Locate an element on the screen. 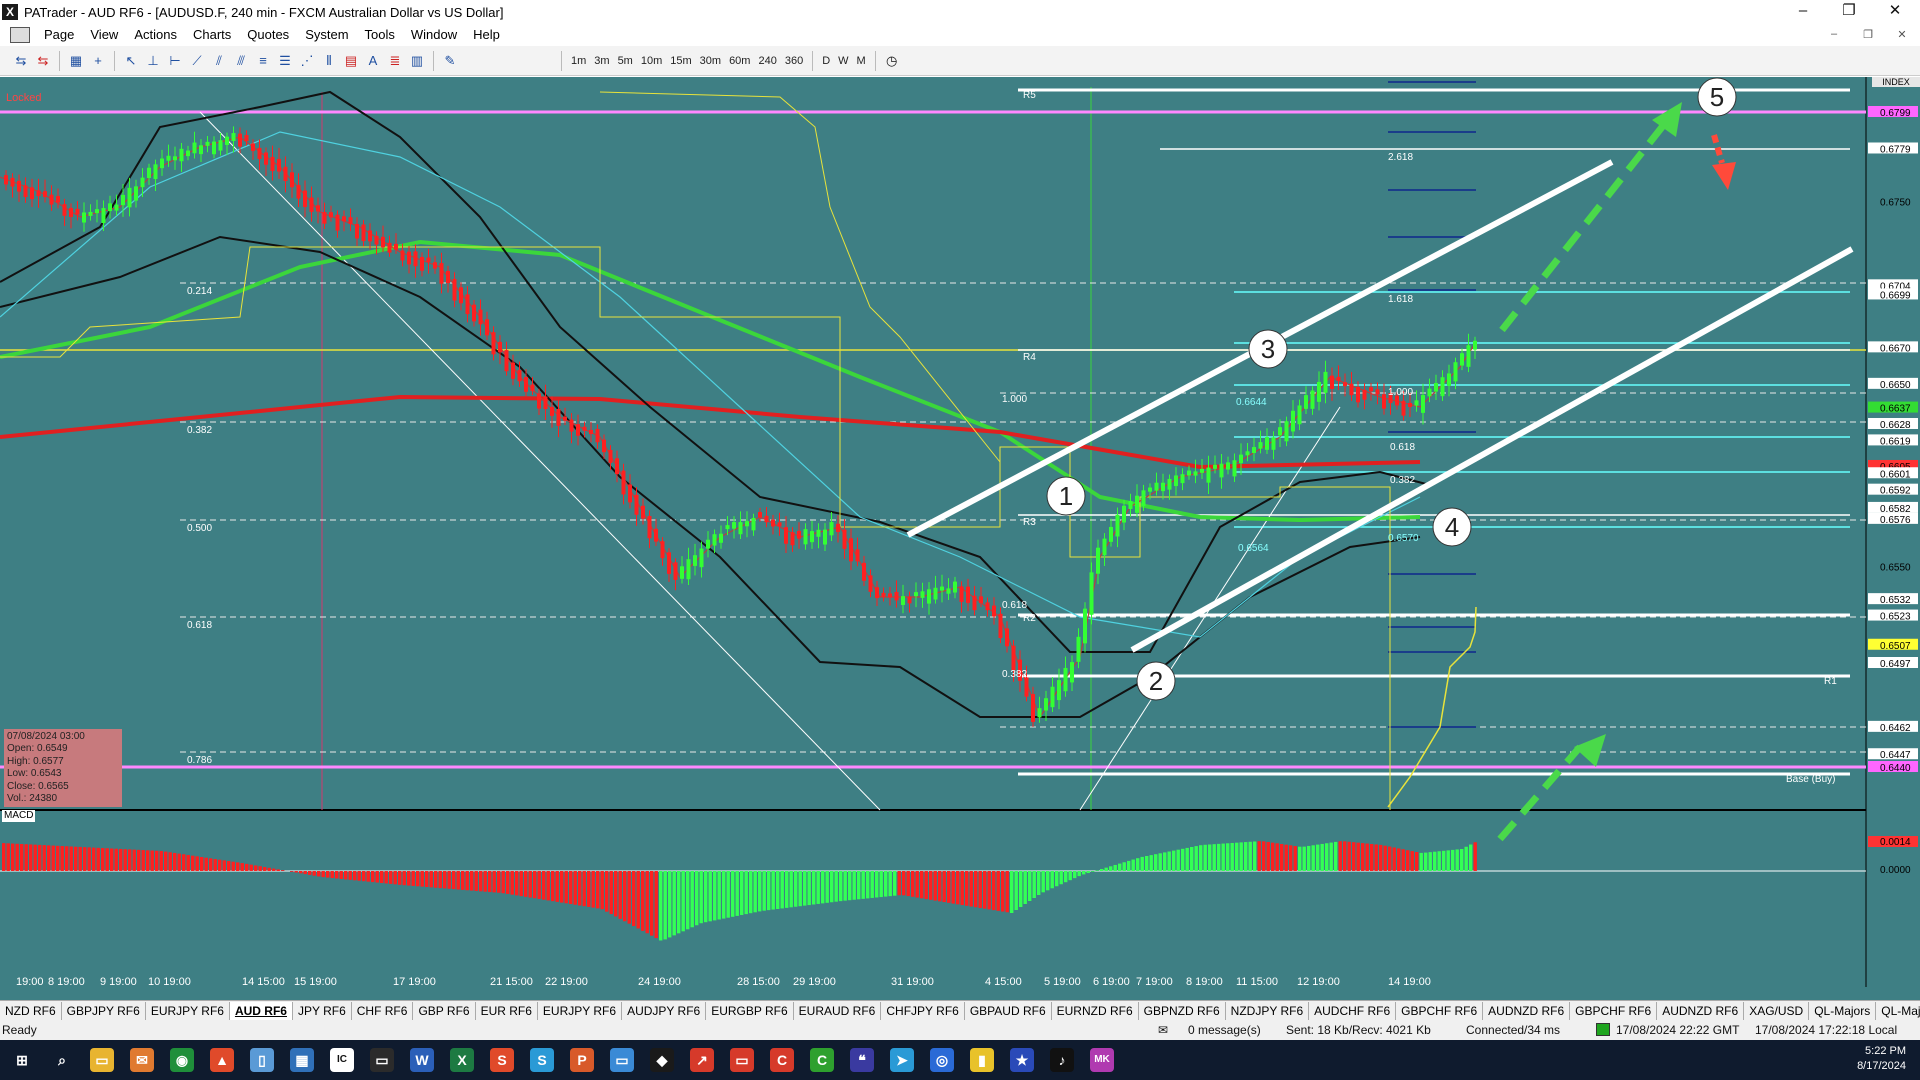 This screenshot has width=1920, height=1080. timeframe-w: W is located at coordinates (843, 61).